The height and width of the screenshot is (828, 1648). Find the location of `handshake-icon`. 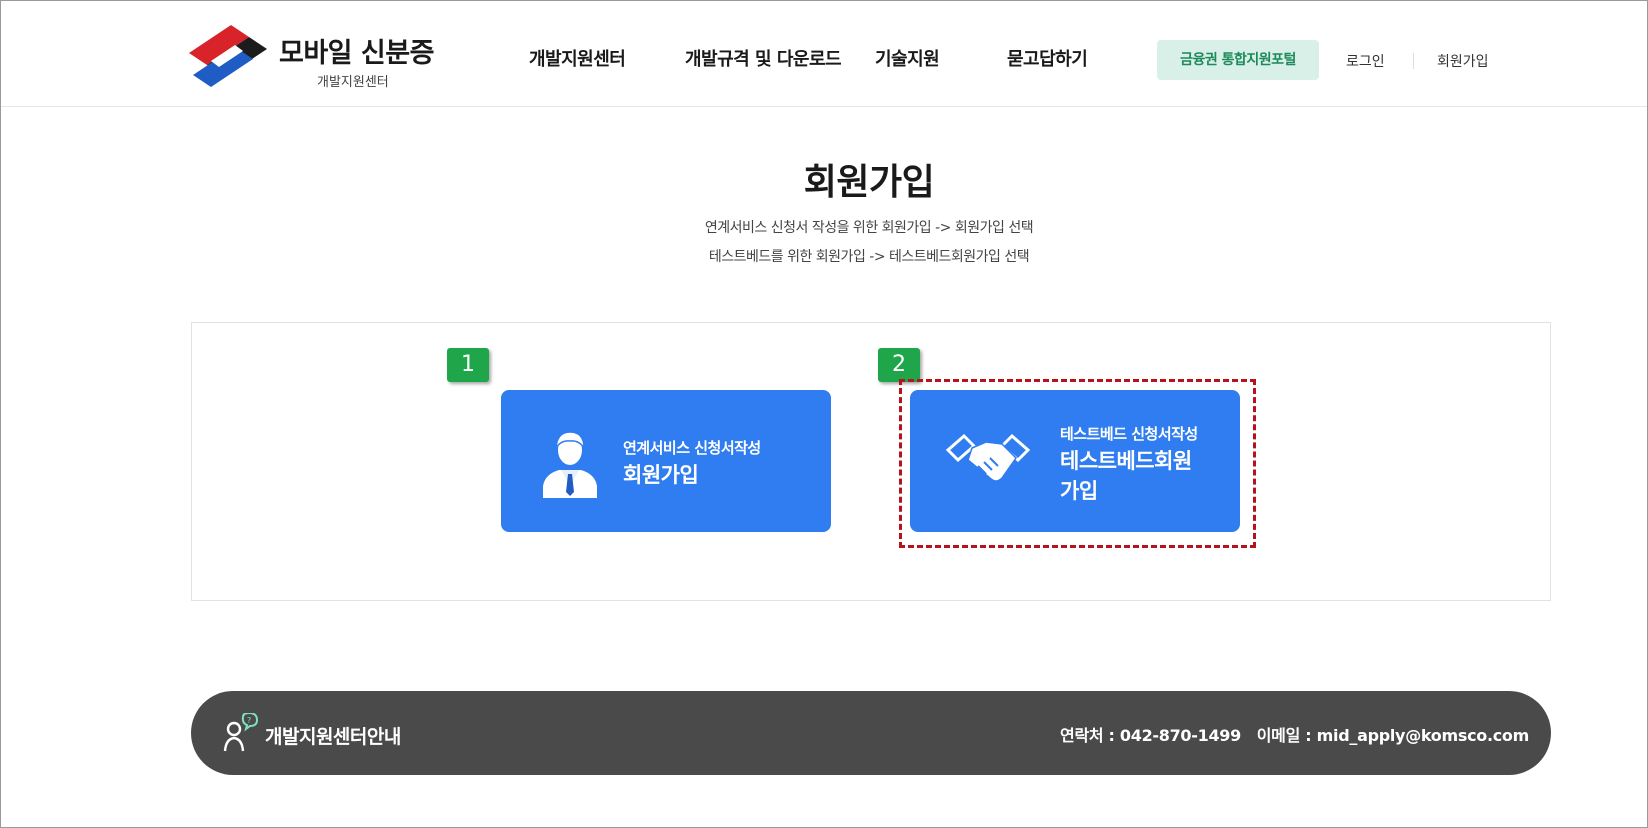

handshake-icon is located at coordinates (988, 457).